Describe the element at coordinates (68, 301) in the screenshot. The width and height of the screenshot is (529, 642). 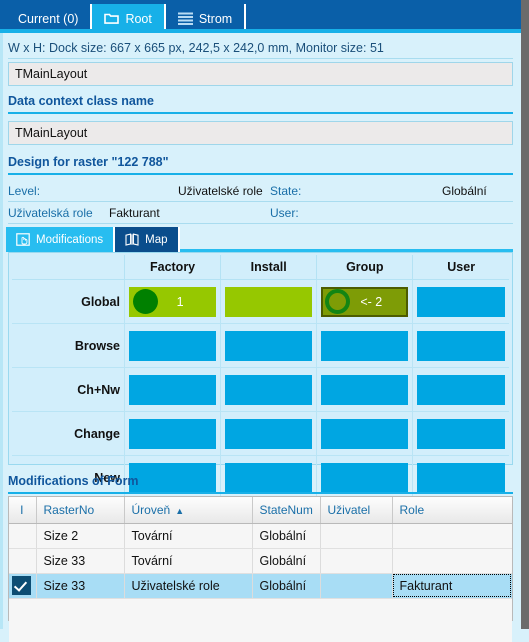
I see `matrix-row-label: Global` at that location.